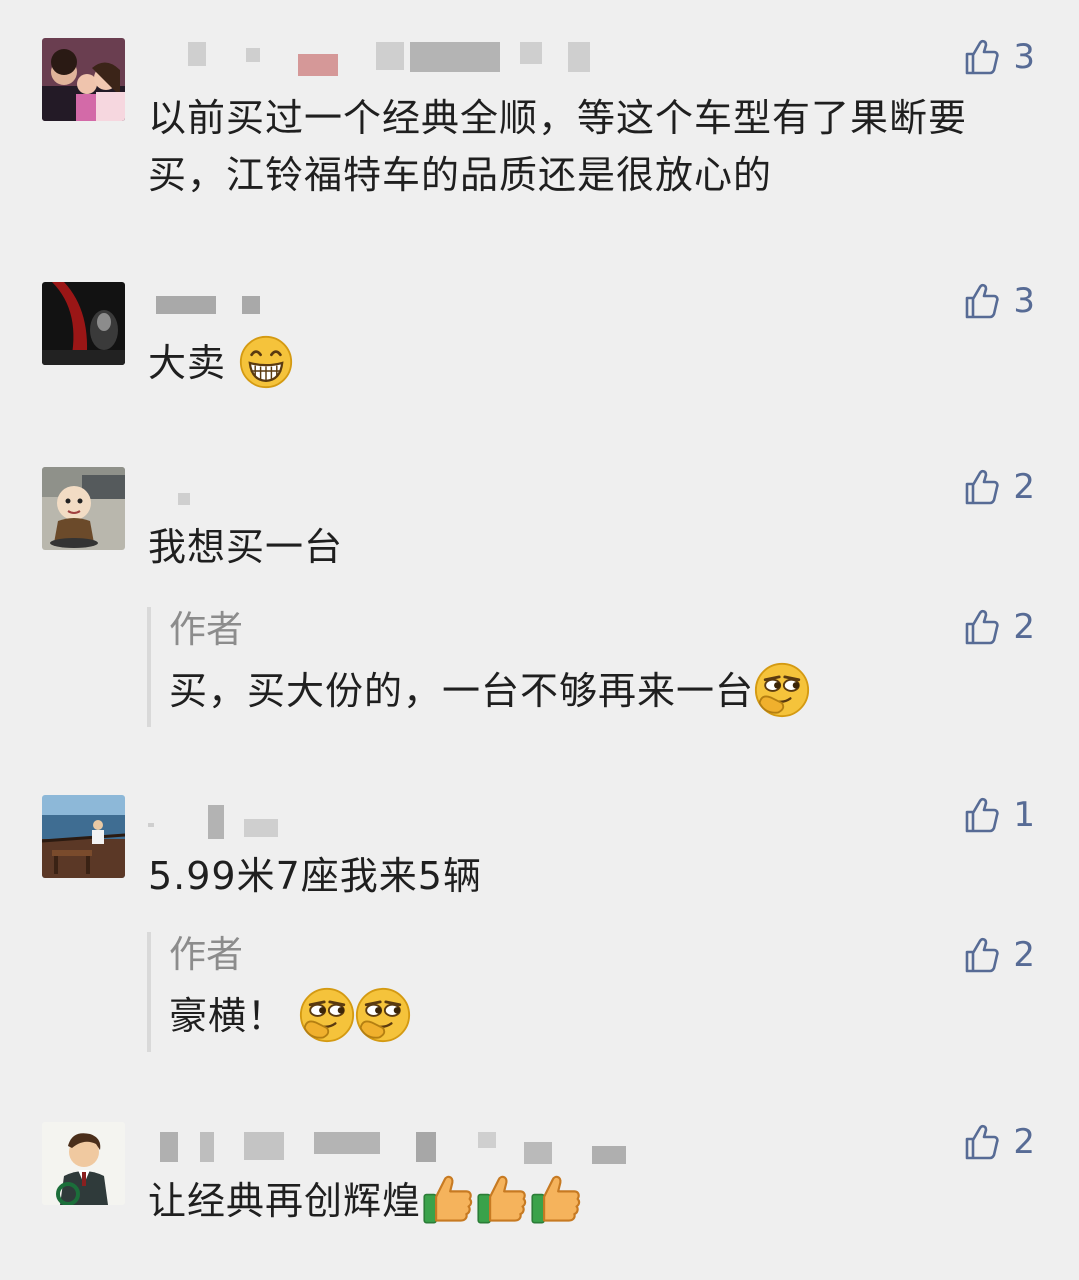 This screenshot has width=1079, height=1280. I want to click on comment: 3 大卖, so click(539, 335).